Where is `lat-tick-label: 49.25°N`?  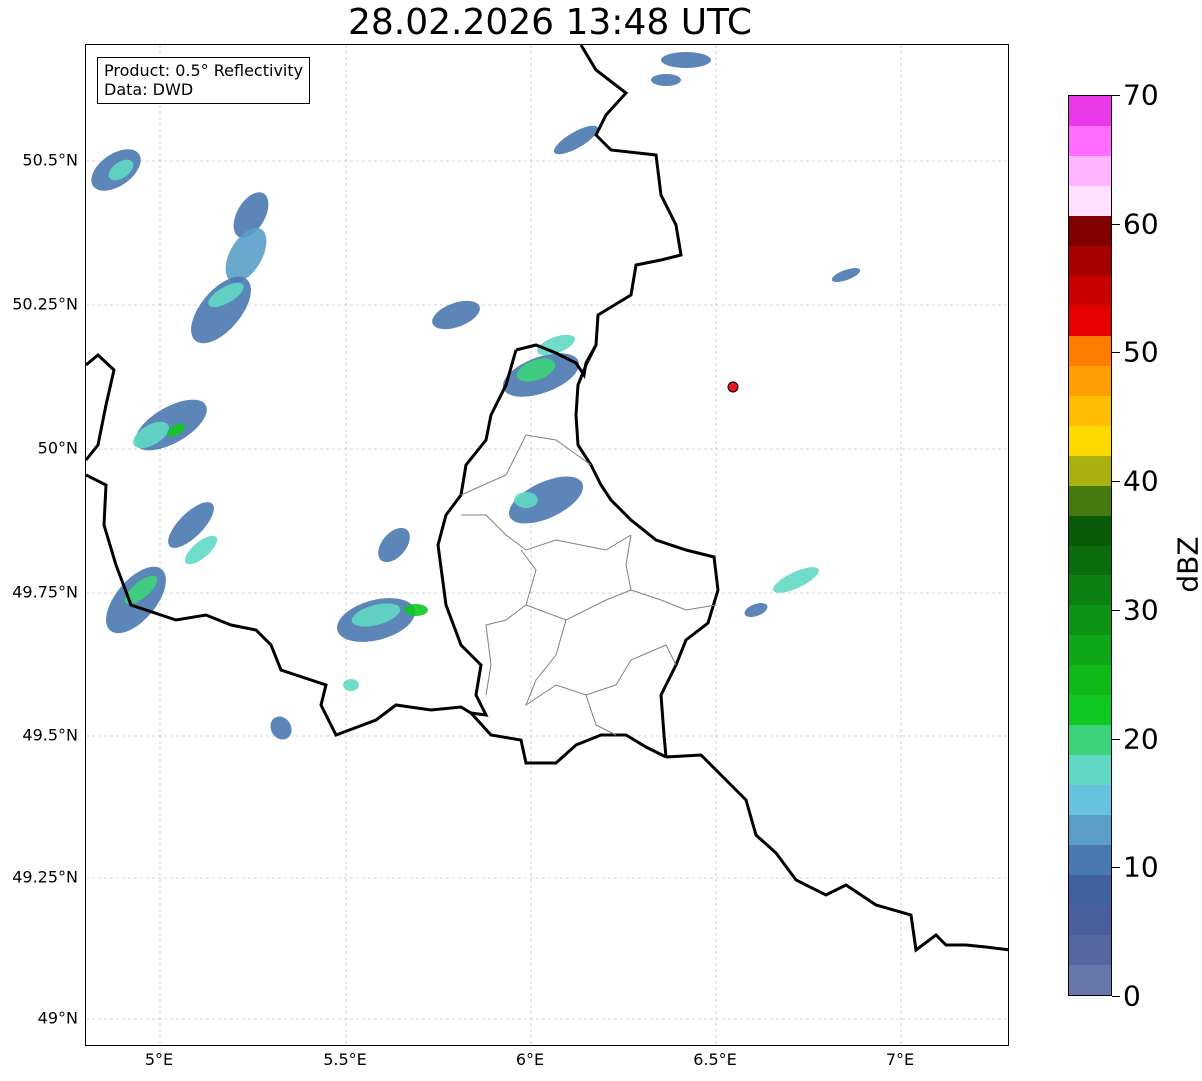 lat-tick-label: 49.25°N is located at coordinates (45, 877).